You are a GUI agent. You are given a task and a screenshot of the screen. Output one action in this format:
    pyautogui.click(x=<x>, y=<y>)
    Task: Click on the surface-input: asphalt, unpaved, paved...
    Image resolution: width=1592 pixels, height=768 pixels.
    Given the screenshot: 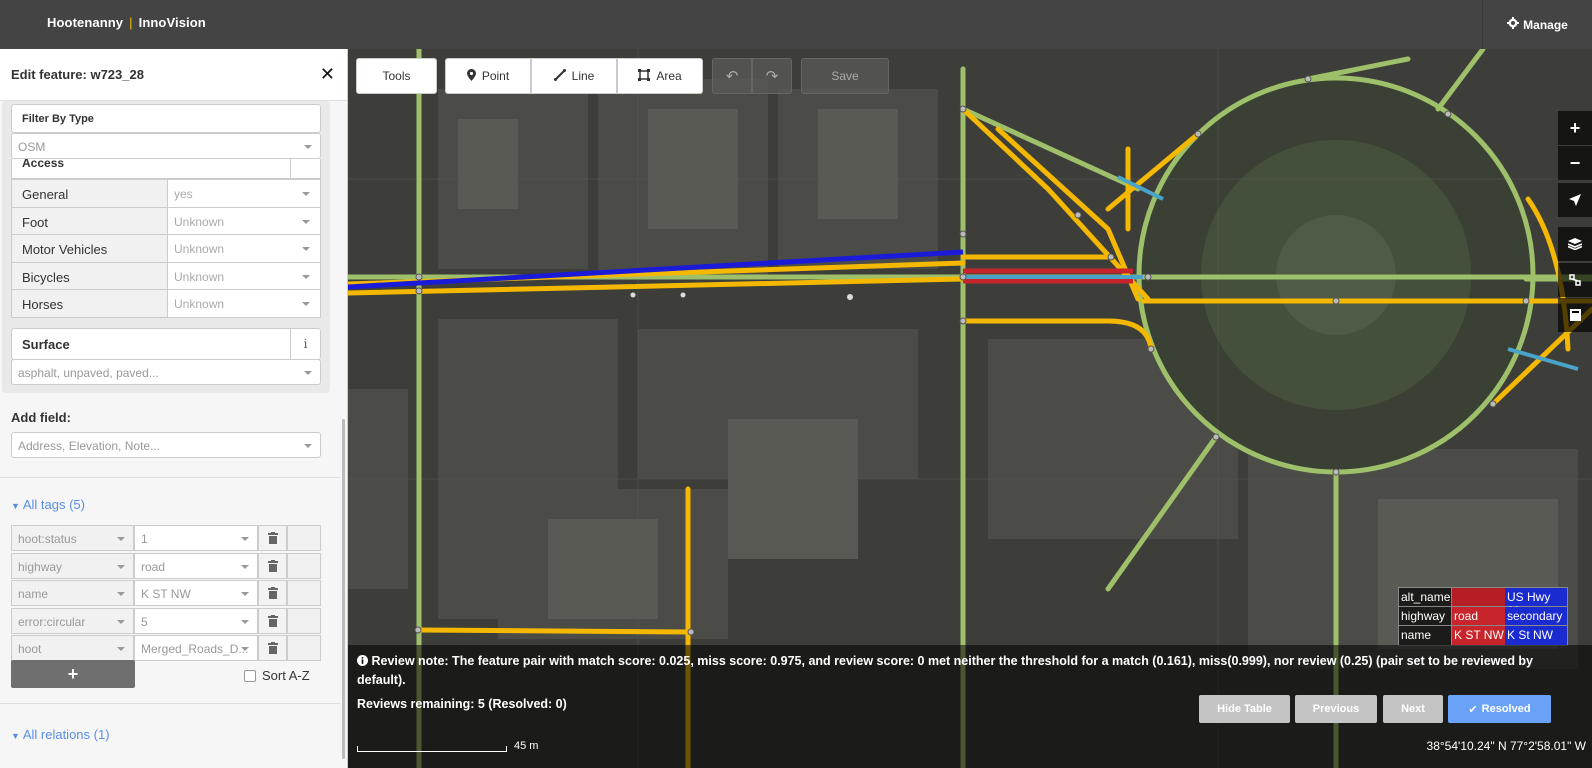 What is the action you would take?
    pyautogui.click(x=166, y=372)
    